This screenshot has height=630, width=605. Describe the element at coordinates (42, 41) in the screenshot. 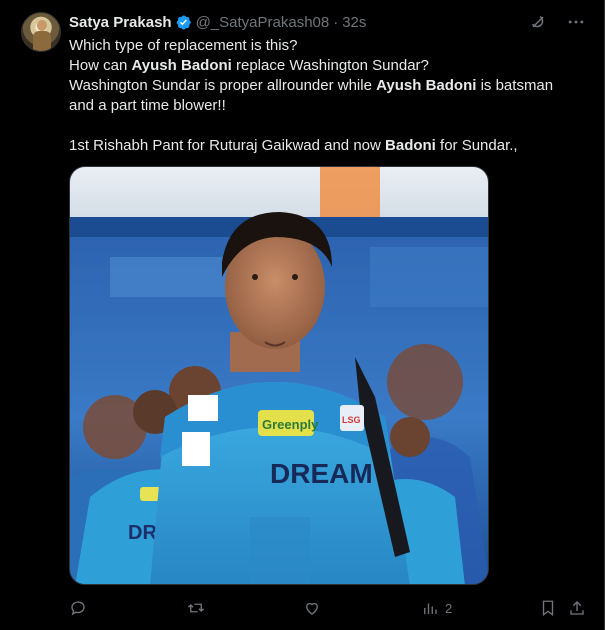

I see `avatar-body` at that location.